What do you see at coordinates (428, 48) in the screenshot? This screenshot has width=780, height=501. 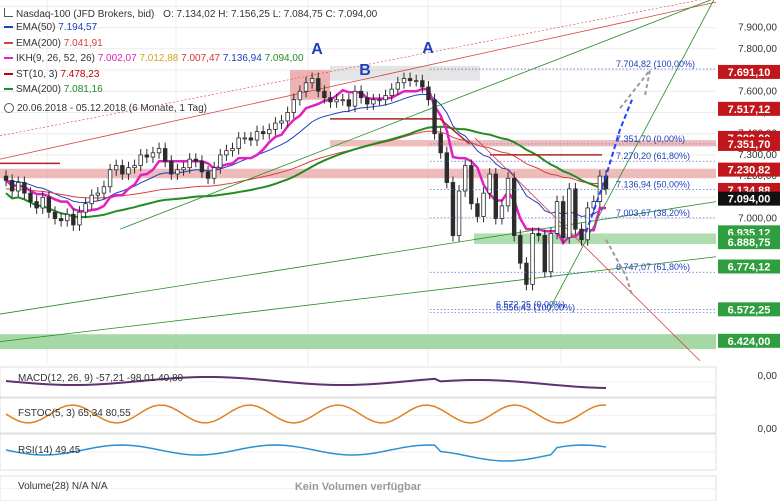 I see `wave-label: A` at bounding box center [428, 48].